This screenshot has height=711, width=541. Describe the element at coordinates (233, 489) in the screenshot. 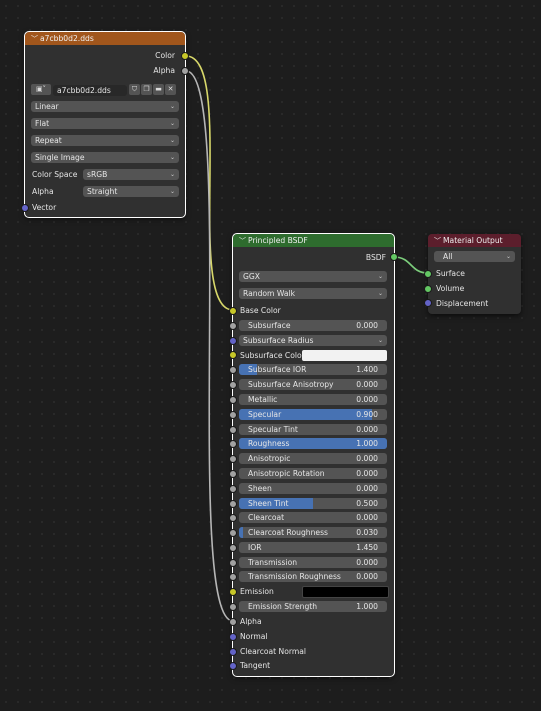

I see `socket-sheen-in` at that location.